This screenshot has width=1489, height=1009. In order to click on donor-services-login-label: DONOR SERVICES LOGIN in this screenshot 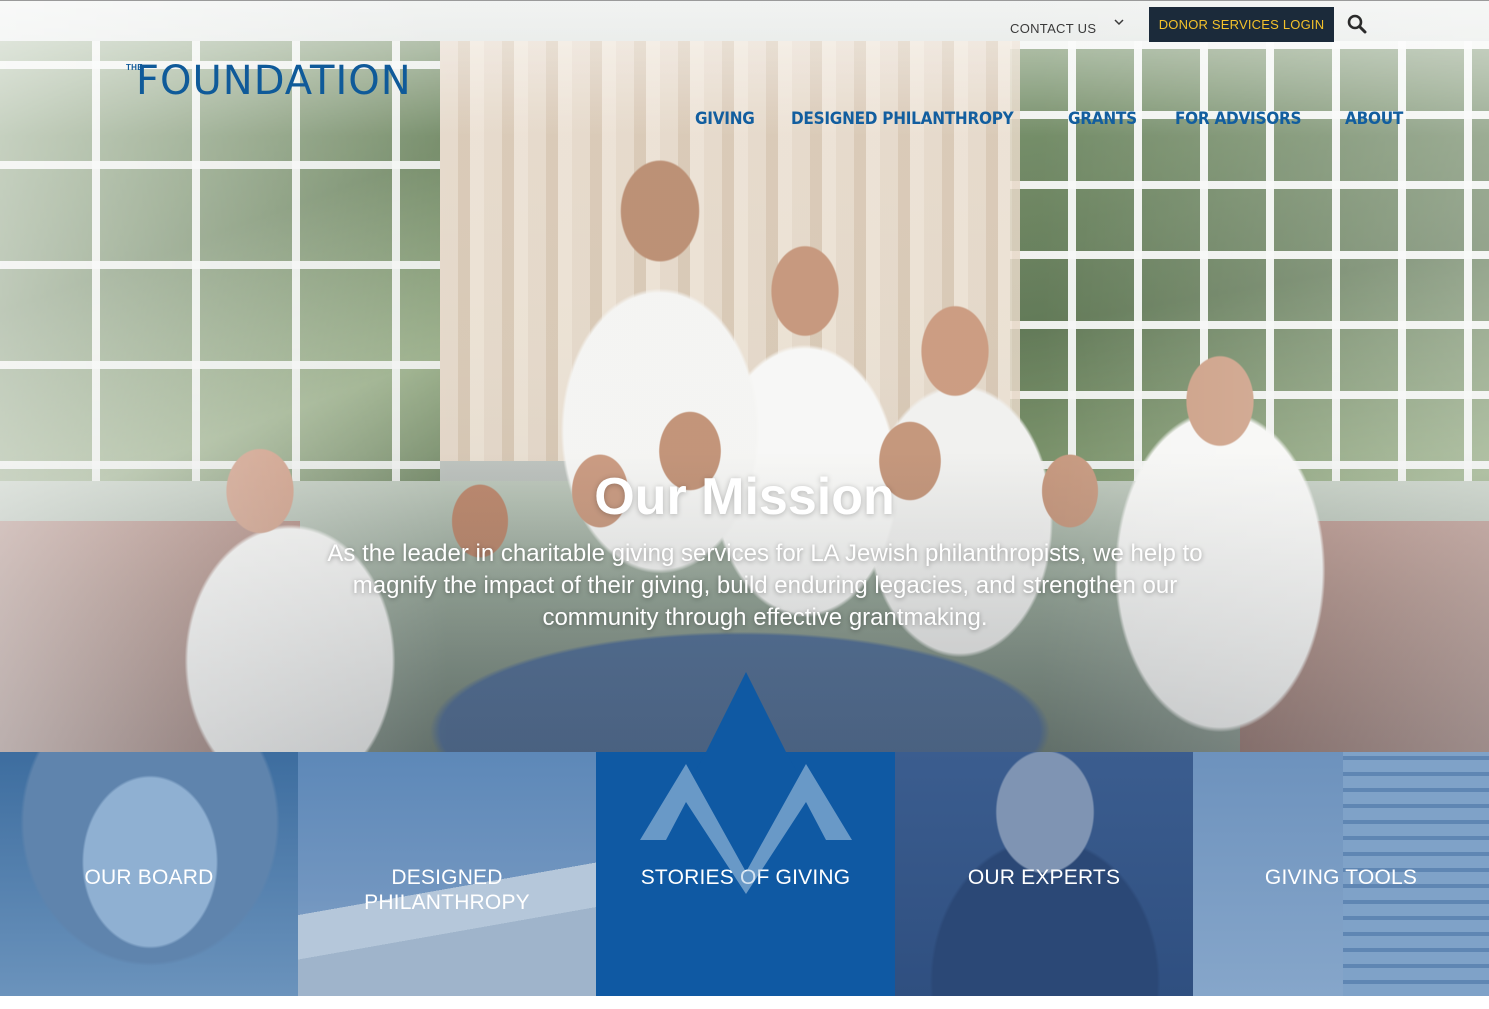, I will do `click(1242, 24)`.